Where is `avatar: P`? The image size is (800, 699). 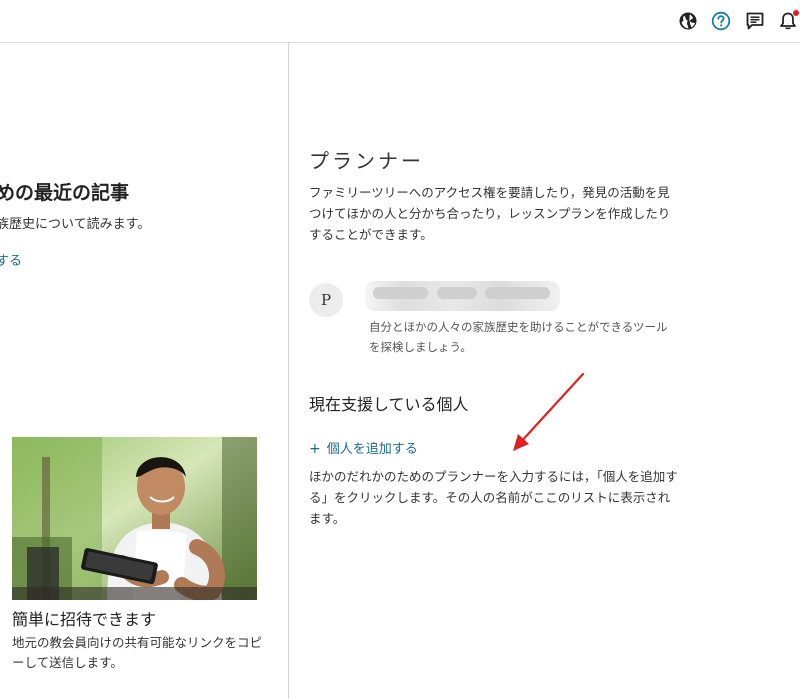 avatar: P is located at coordinates (326, 300).